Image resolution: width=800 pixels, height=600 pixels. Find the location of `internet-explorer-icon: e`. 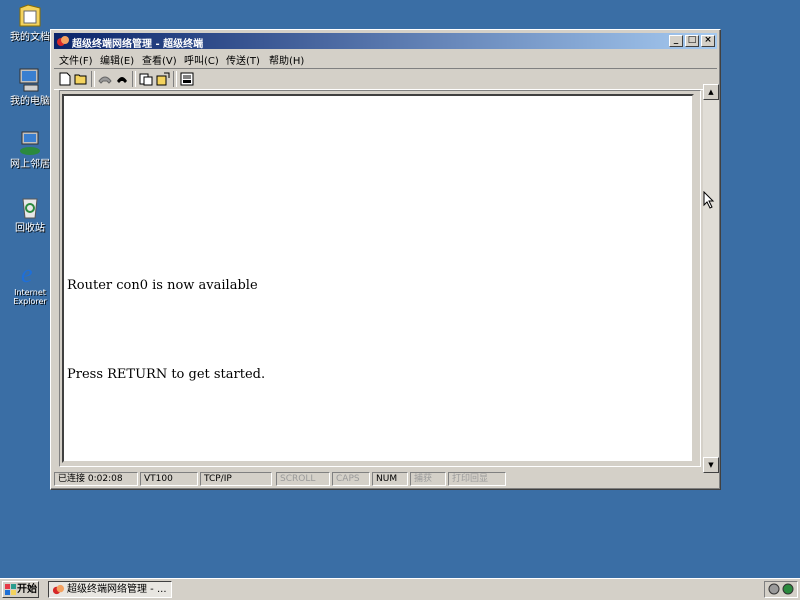

internet-explorer-icon: e is located at coordinates (30, 273).